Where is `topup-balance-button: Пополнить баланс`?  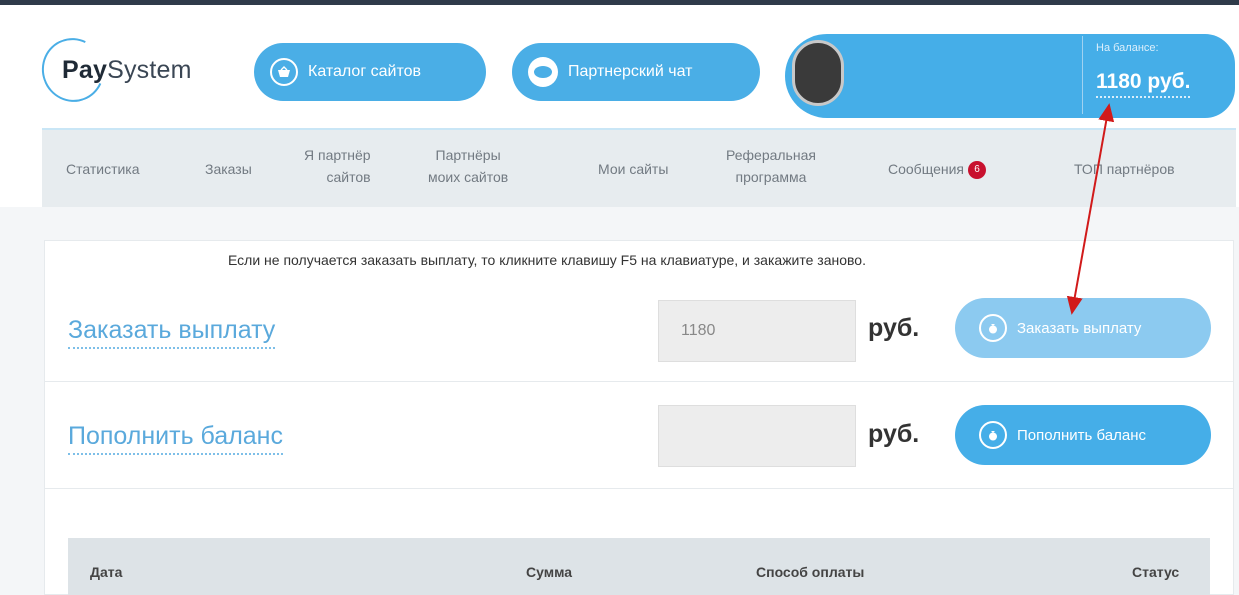
topup-balance-button: Пополнить баланс is located at coordinates (1083, 435).